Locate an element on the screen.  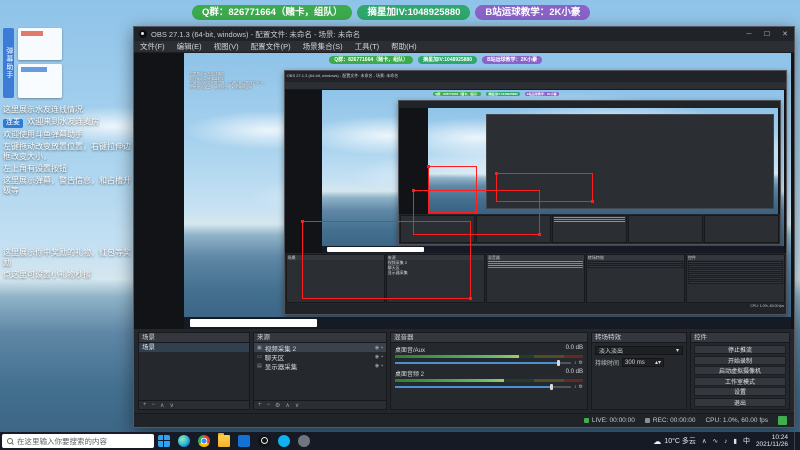
add-source-button: + is located at coordinates (260, 405).